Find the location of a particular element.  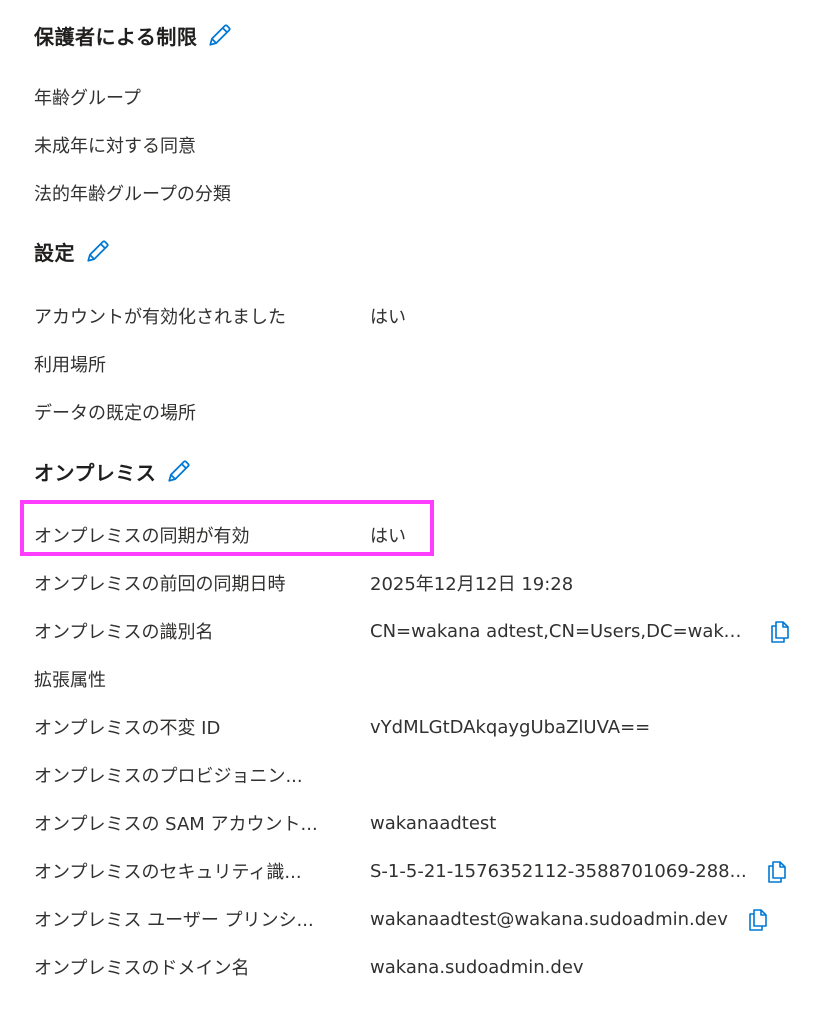

field-label: 年齢グループ is located at coordinates (87, 98).